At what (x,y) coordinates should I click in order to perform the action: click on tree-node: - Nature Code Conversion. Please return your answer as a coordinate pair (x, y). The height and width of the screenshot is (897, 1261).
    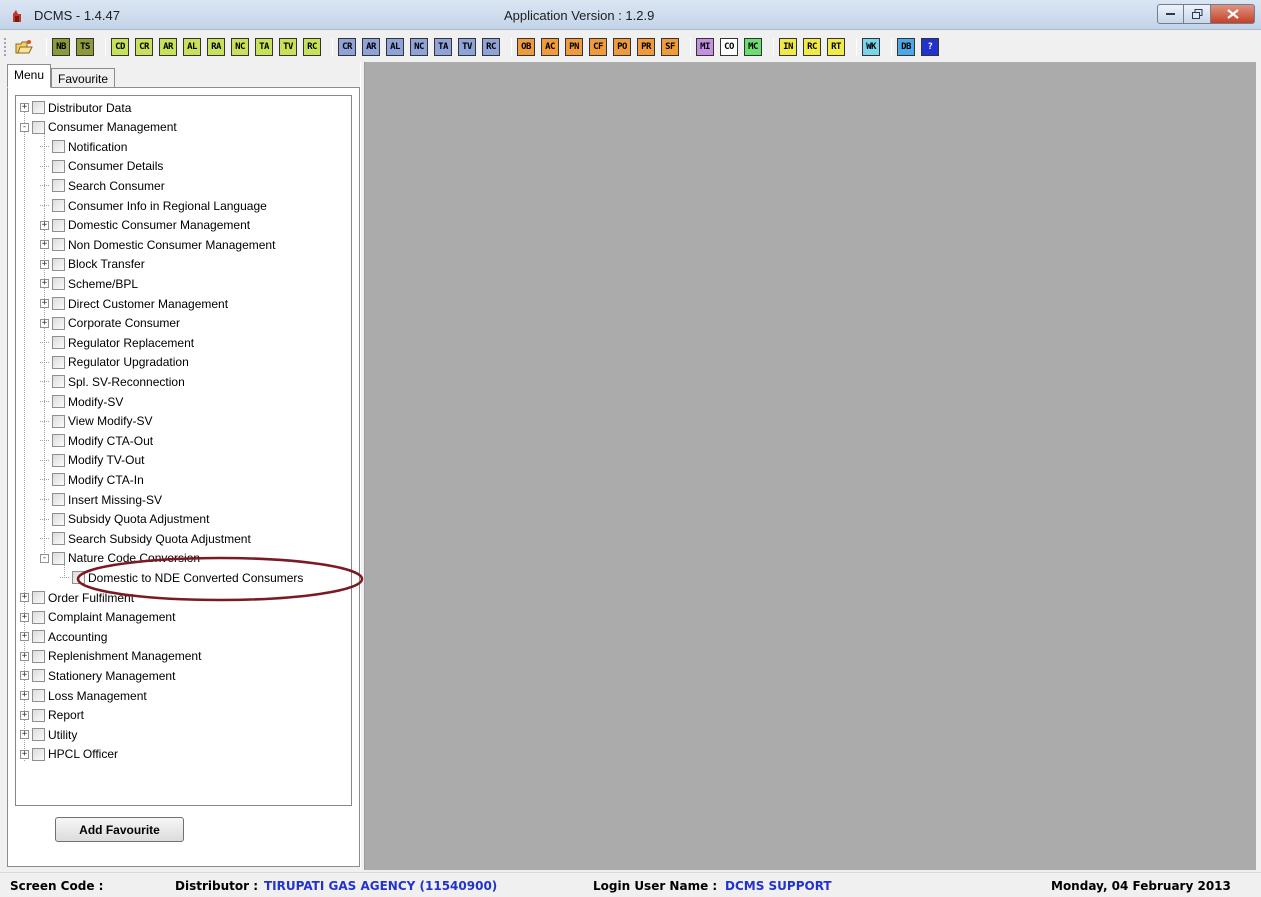
    Looking at the image, I should click on (120, 558).